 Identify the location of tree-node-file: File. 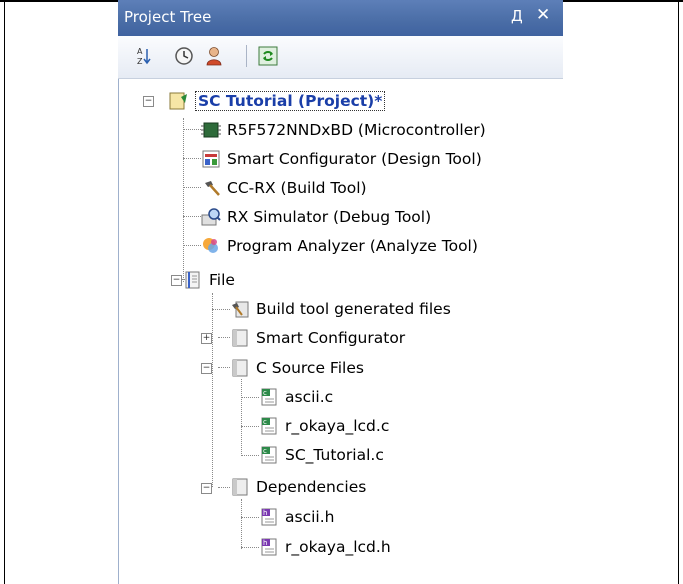
(209, 280).